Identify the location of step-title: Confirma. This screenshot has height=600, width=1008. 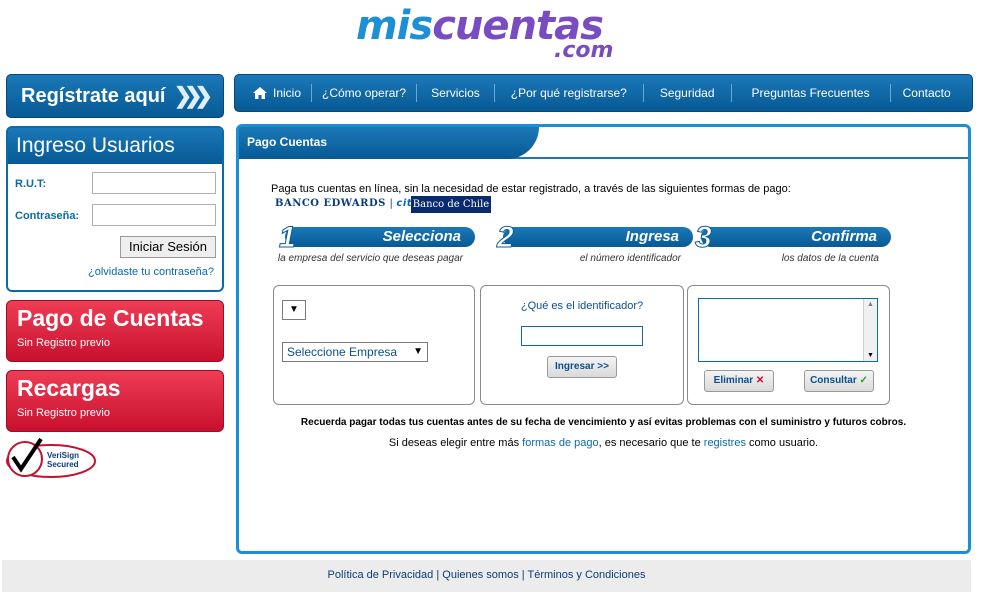
(844, 236).